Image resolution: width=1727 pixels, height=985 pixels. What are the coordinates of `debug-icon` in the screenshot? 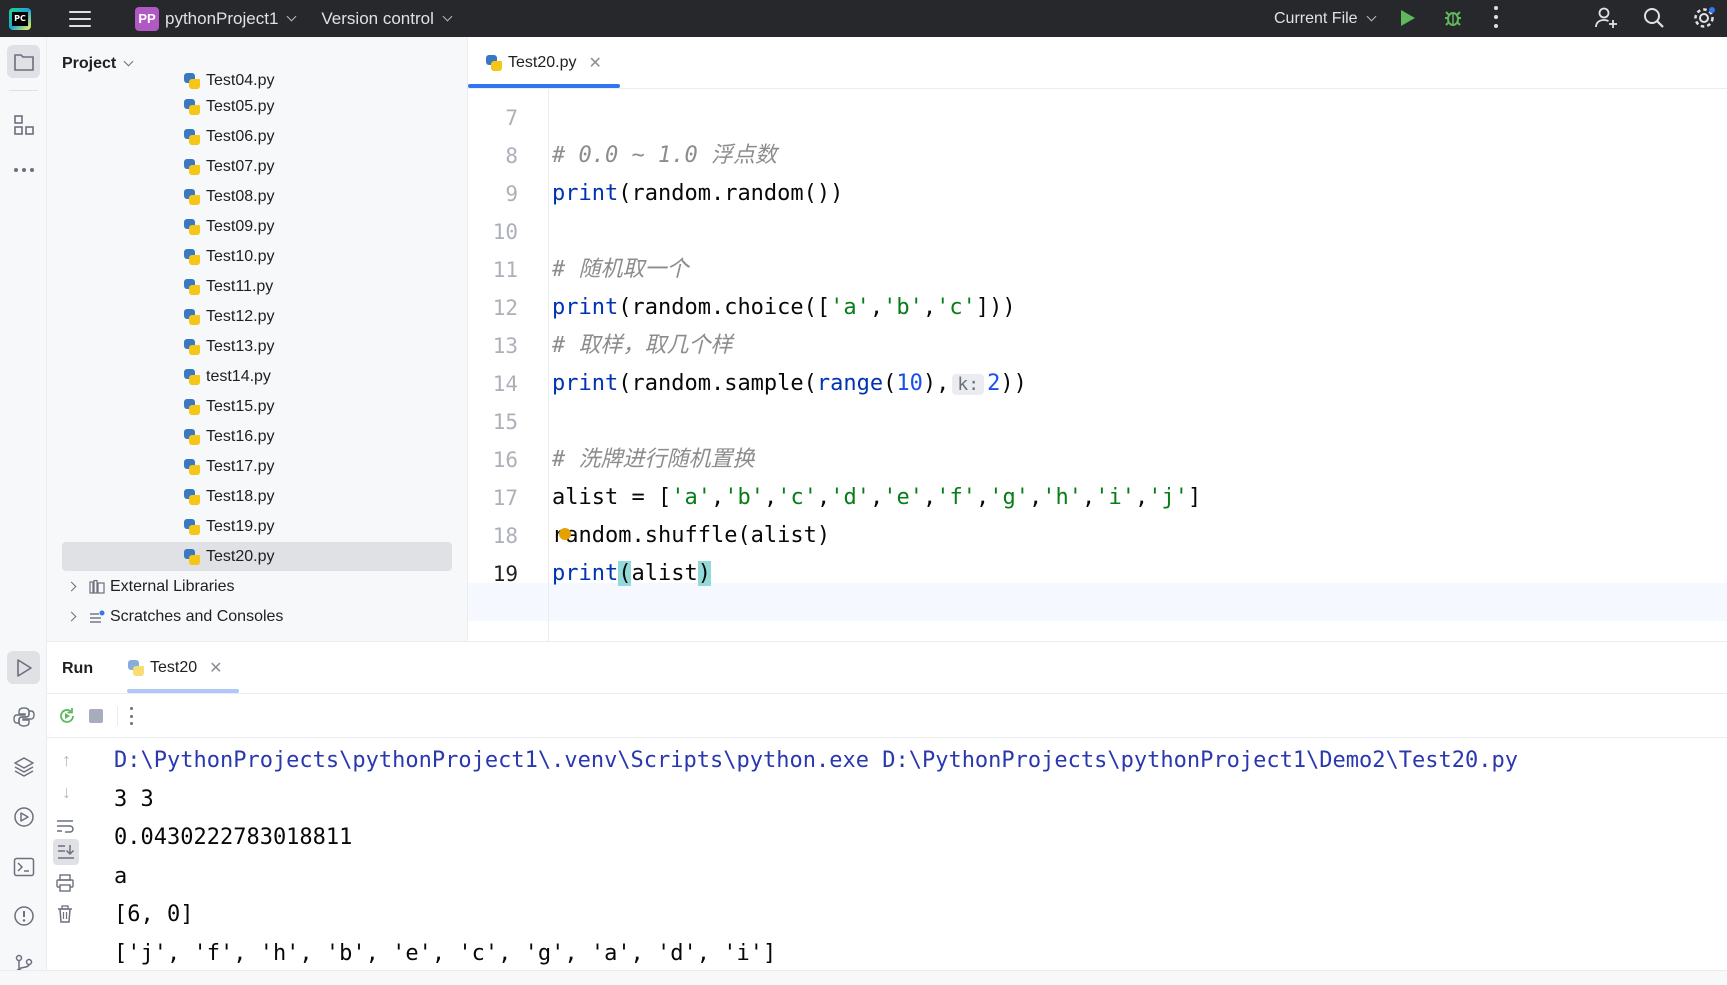 It's located at (1453, 18).